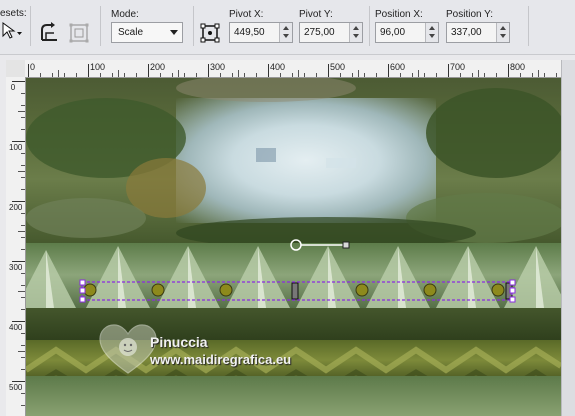  I want to click on reset-rectangle-icon, so click(49, 33).